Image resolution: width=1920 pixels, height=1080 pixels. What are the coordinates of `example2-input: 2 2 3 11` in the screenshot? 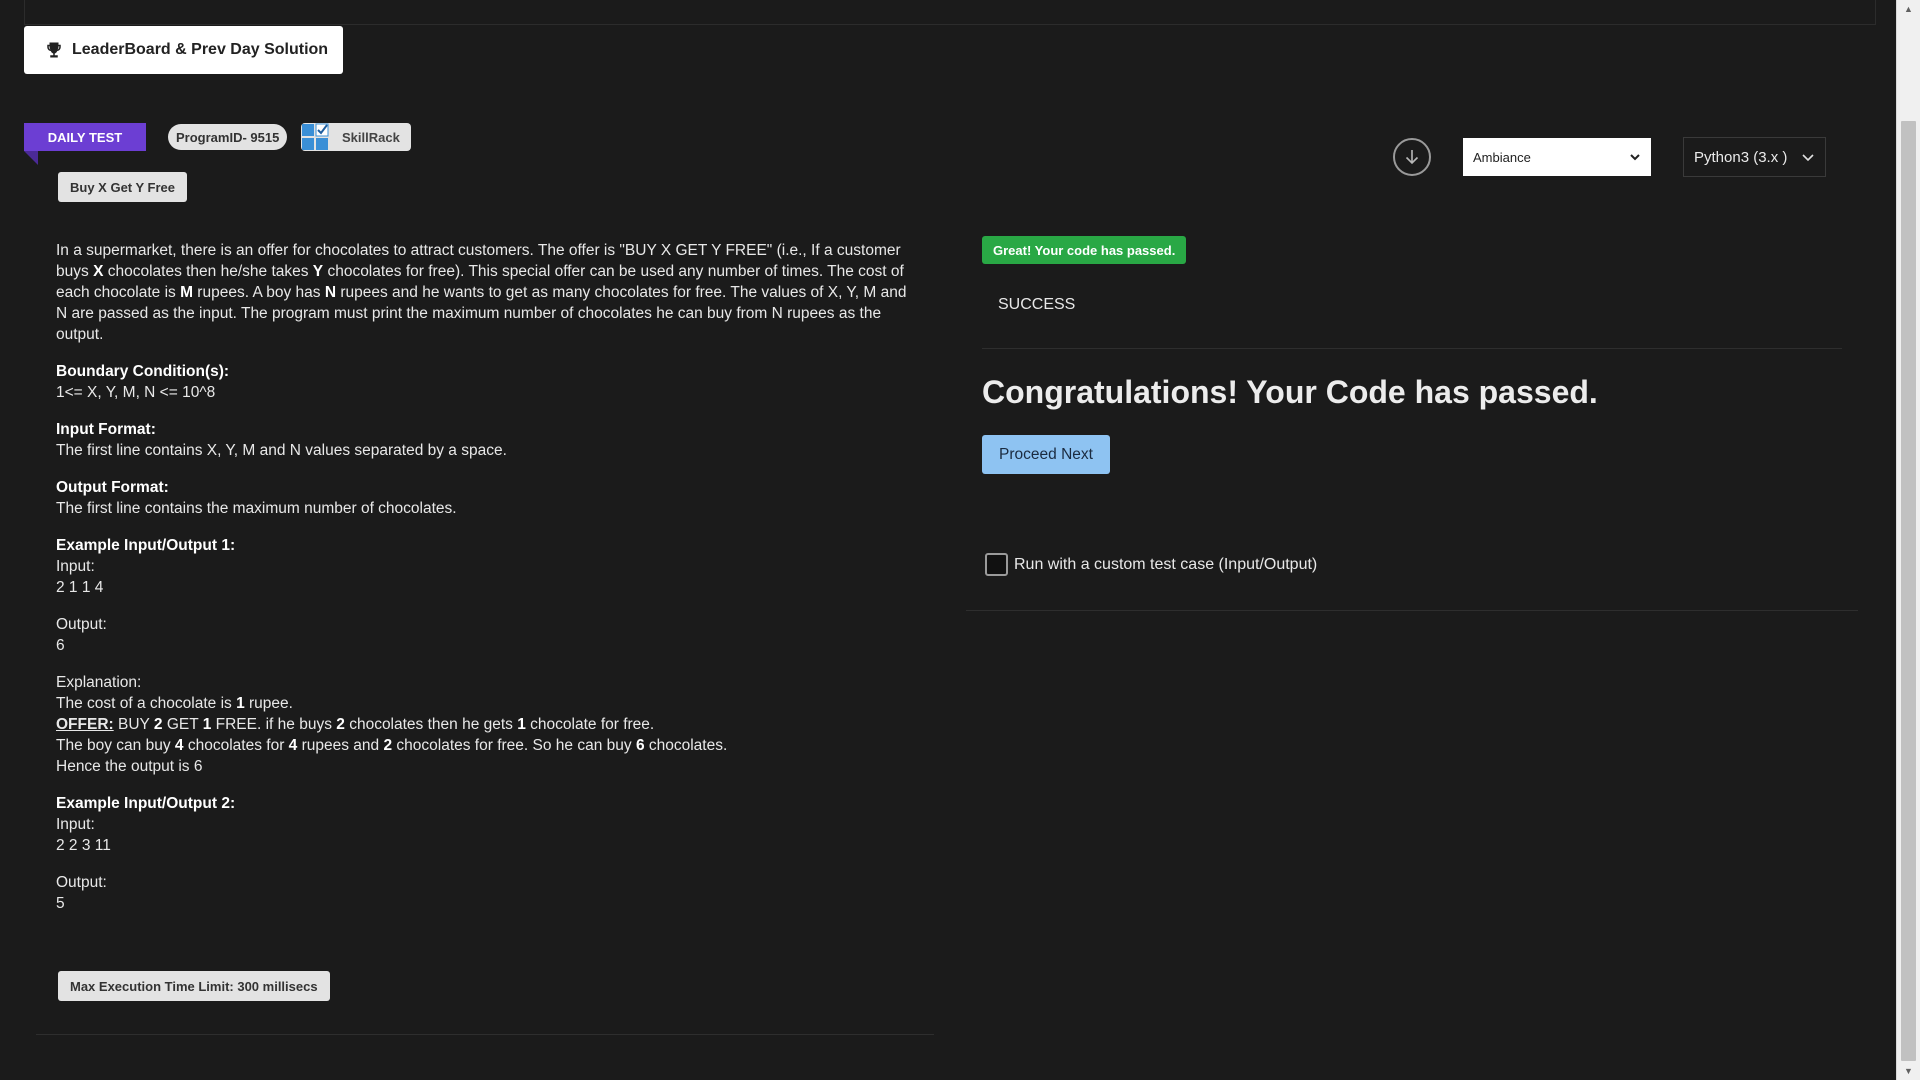 It's located at (83, 845).